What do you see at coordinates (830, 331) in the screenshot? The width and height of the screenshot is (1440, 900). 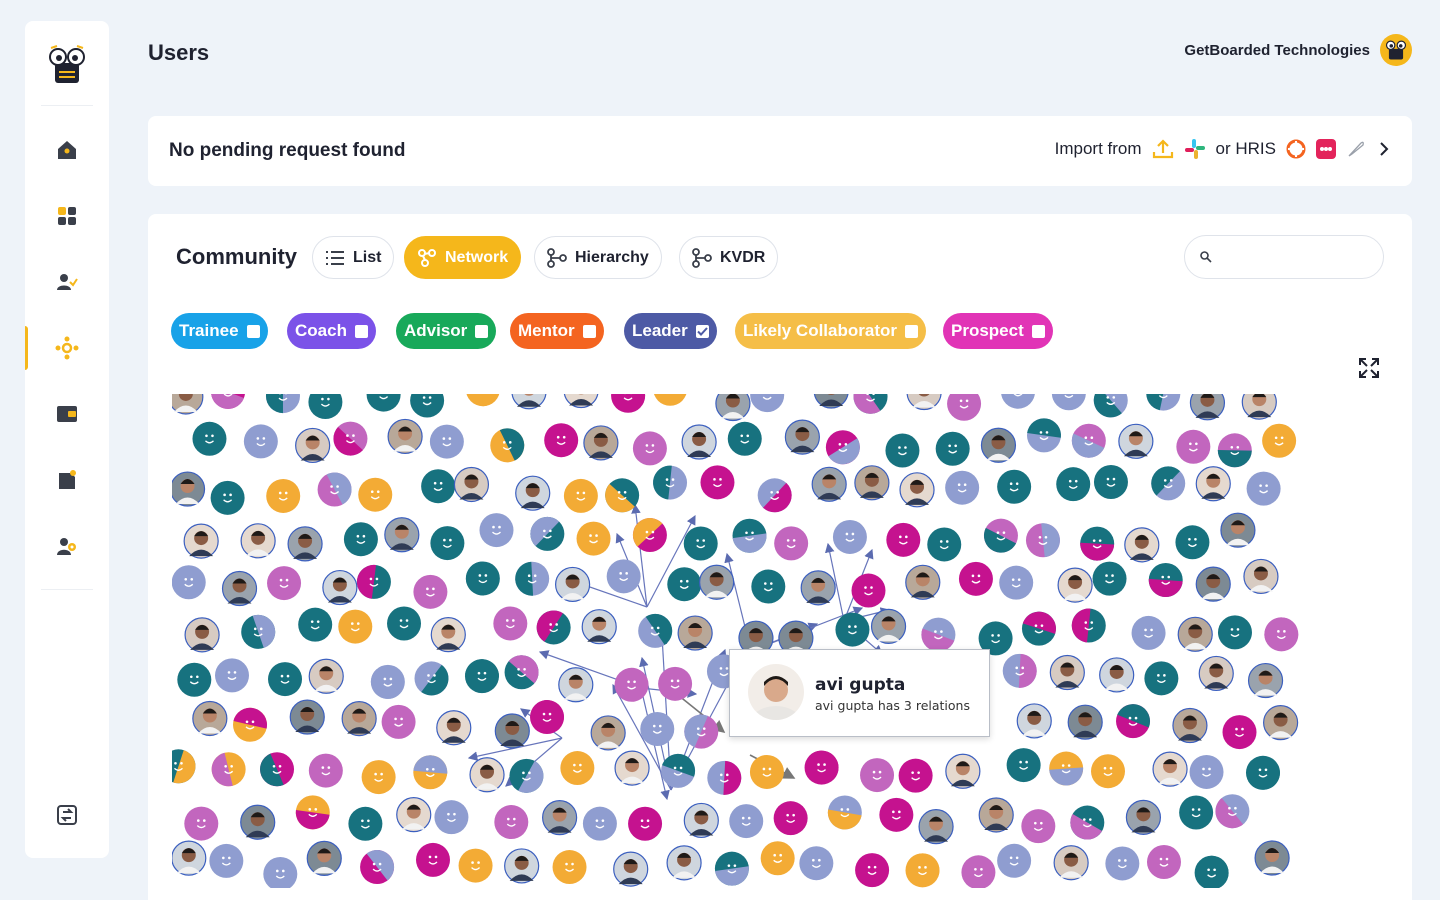 I see `filter-likely-collaborator: Likely Collaborator` at bounding box center [830, 331].